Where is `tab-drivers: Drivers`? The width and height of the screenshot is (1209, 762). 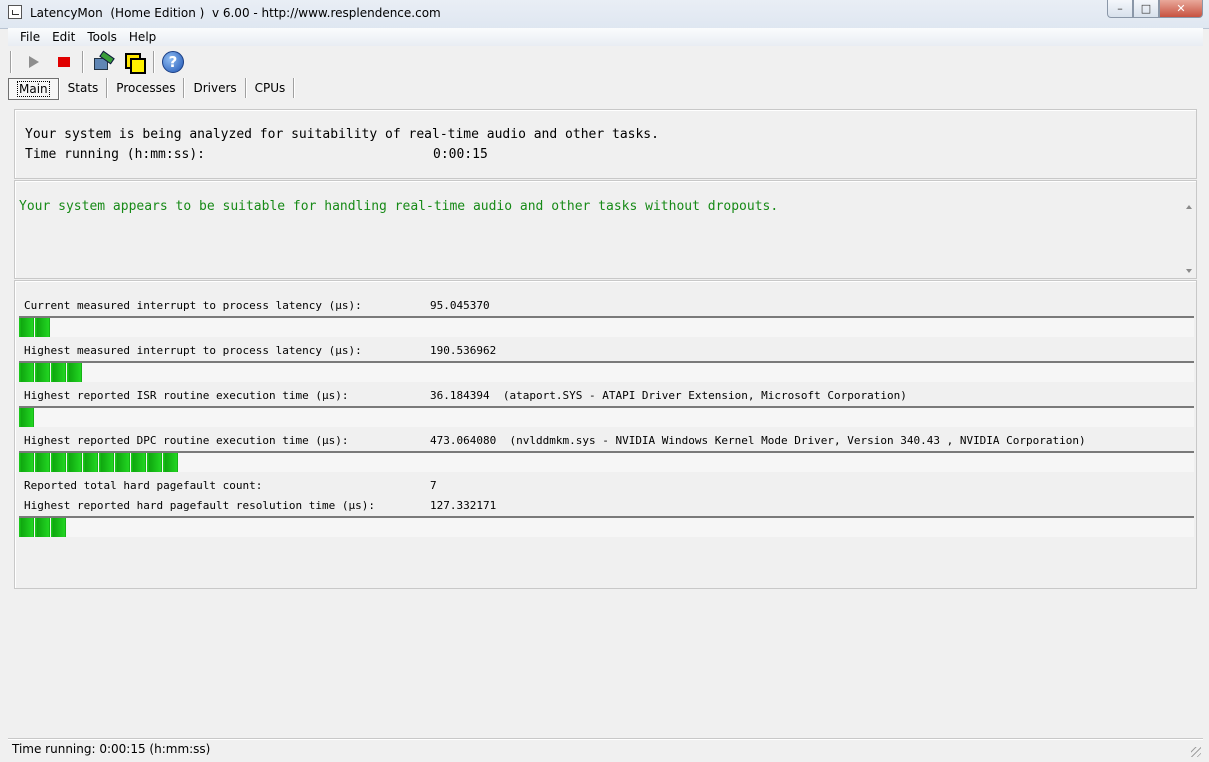
tab-drivers: Drivers is located at coordinates (215, 88).